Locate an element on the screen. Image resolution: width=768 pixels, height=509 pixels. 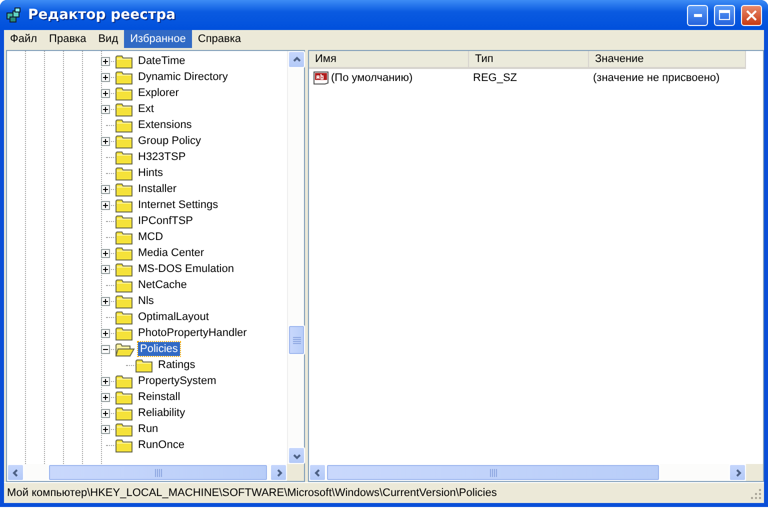
chevron-right-icon is located at coordinates (738, 472).